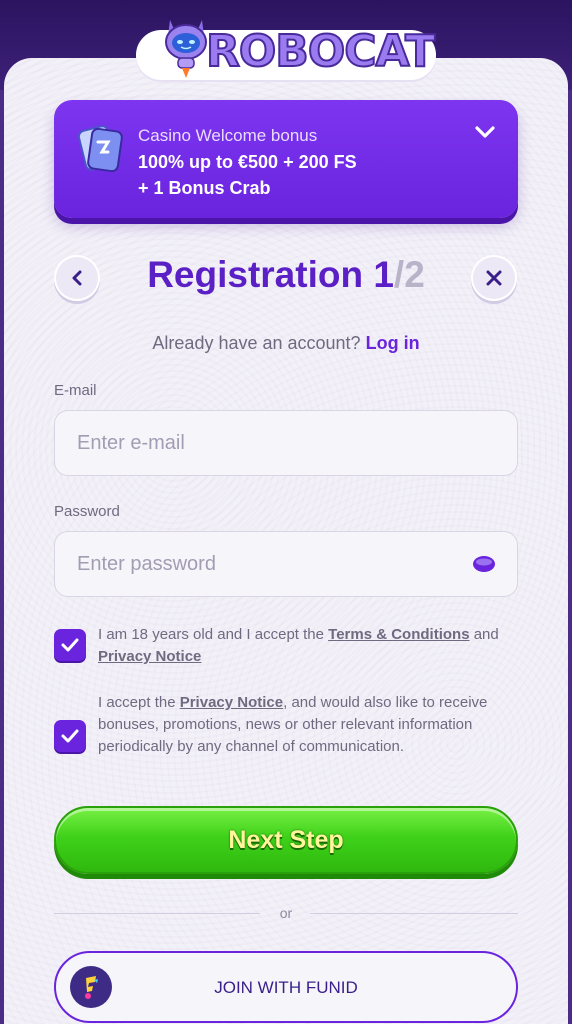 The height and width of the screenshot is (1024, 572). I want to click on bonus-card-icon, so click(100, 149).